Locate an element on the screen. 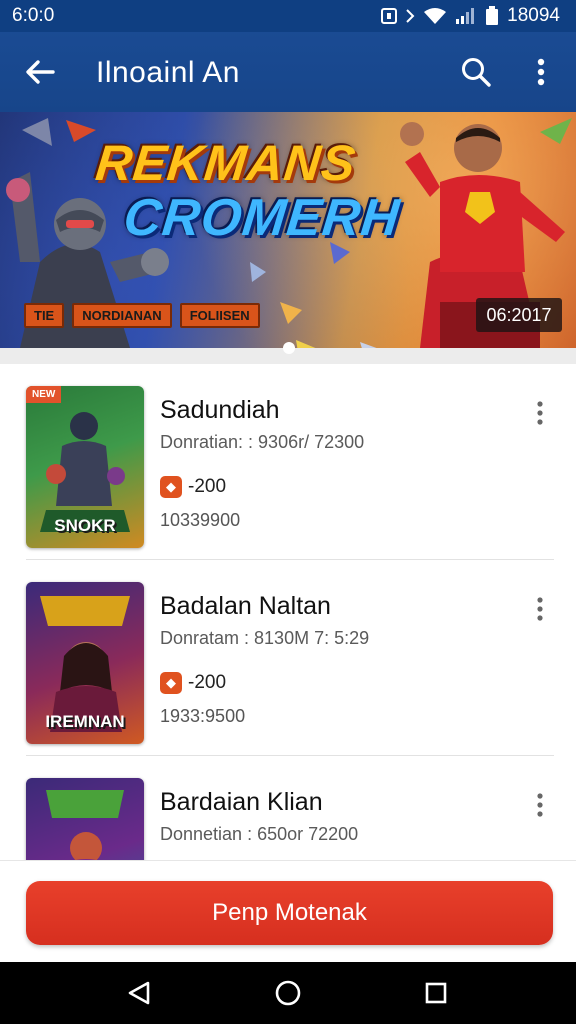  system-nav-bar is located at coordinates (288, 993).